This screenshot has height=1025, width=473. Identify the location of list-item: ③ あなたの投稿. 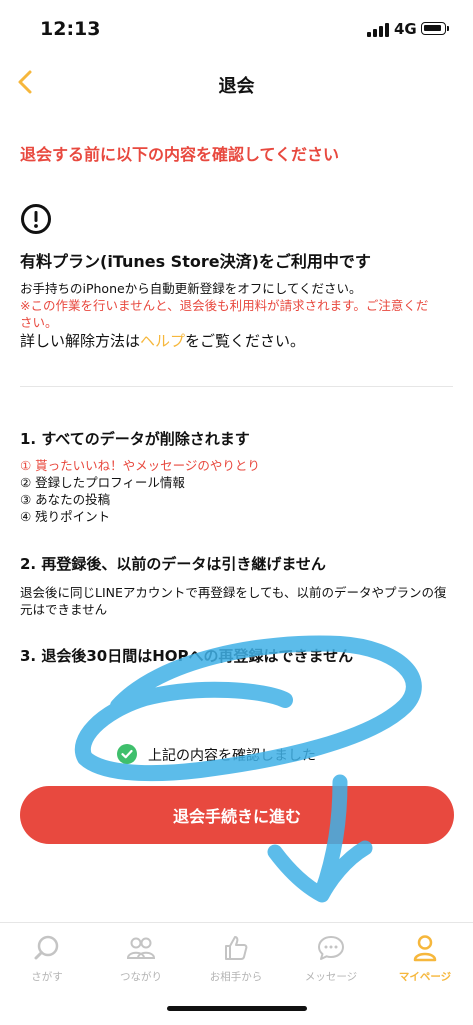
(65, 499).